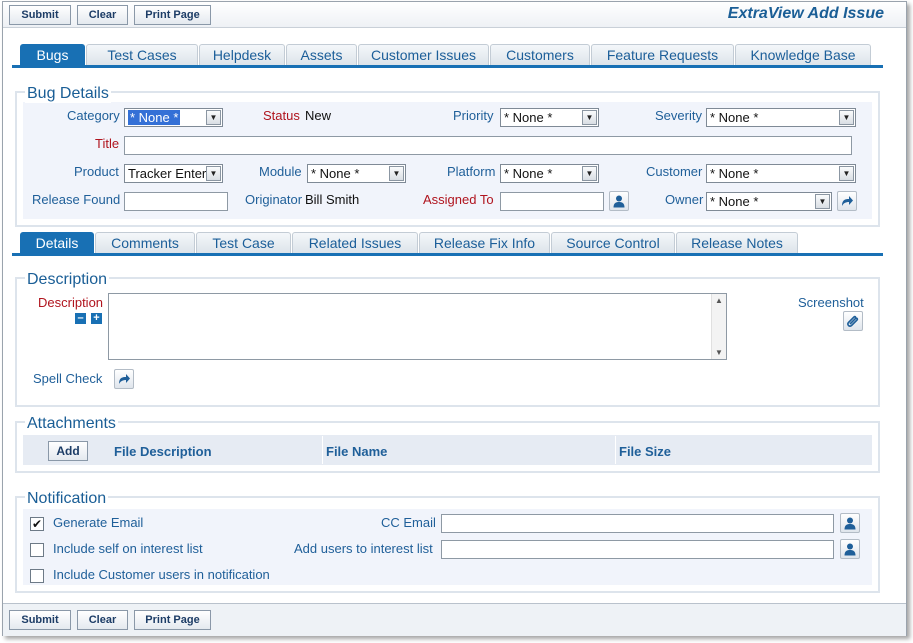 The width and height of the screenshot is (913, 643). What do you see at coordinates (637, 549) in the screenshot?
I see `add-users-input` at bounding box center [637, 549].